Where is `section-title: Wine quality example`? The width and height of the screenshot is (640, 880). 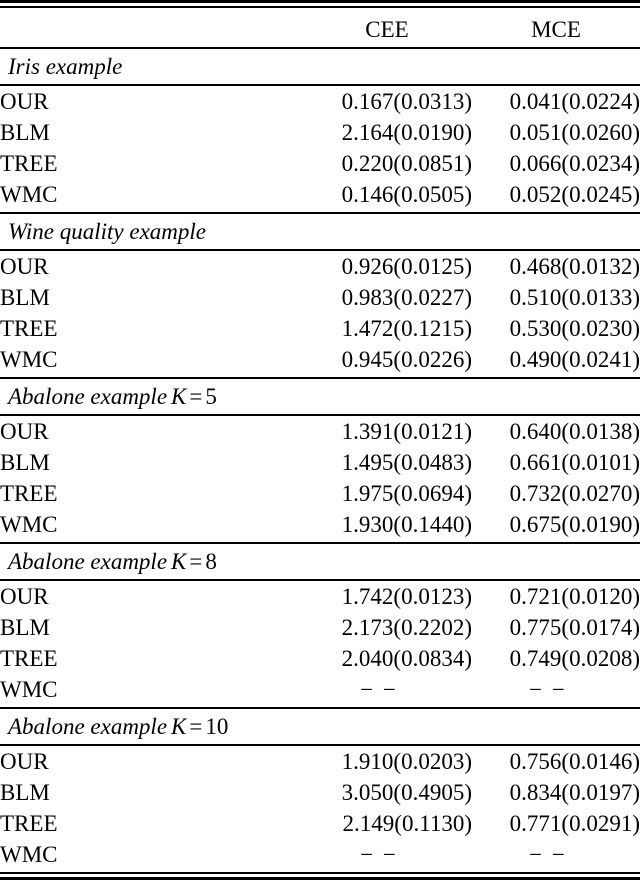
section-title: Wine quality example is located at coordinates (320, 231).